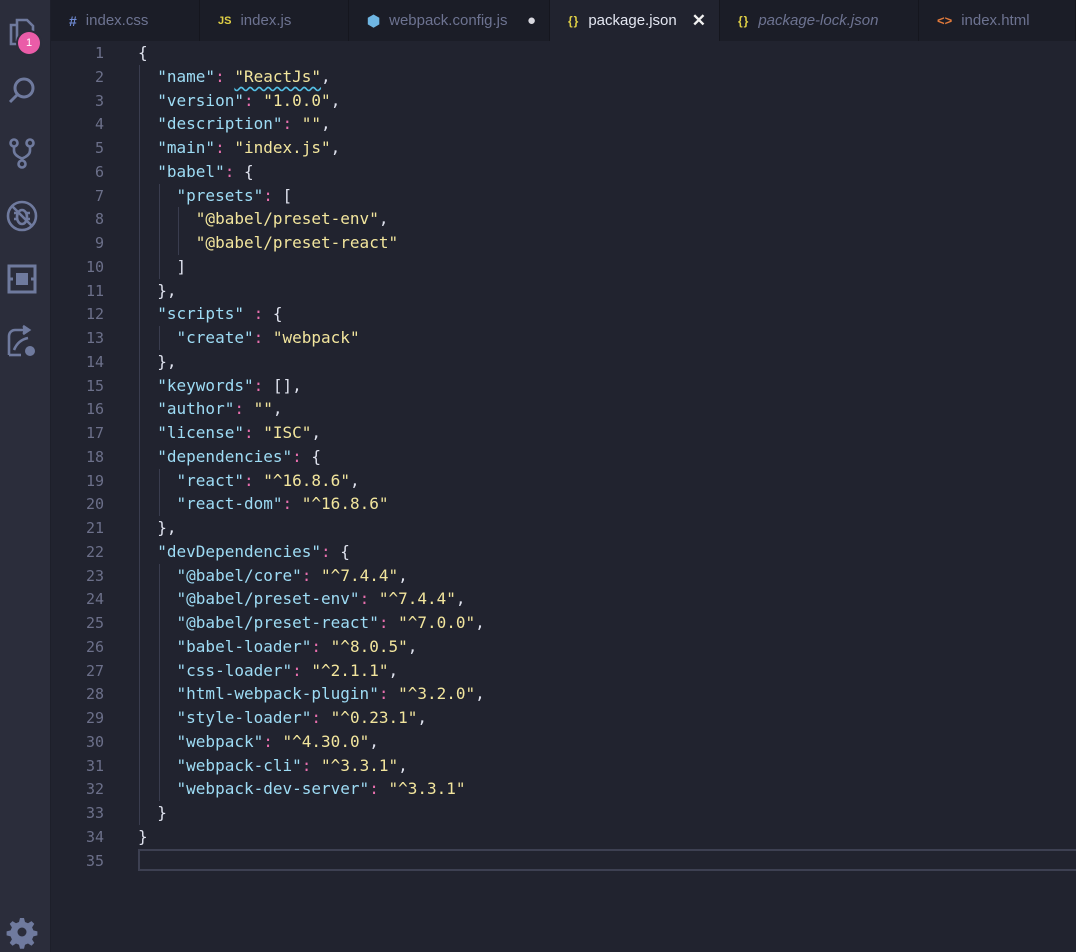 This screenshot has width=1076, height=952. What do you see at coordinates (22, 91) in the screenshot?
I see `search-icon` at bounding box center [22, 91].